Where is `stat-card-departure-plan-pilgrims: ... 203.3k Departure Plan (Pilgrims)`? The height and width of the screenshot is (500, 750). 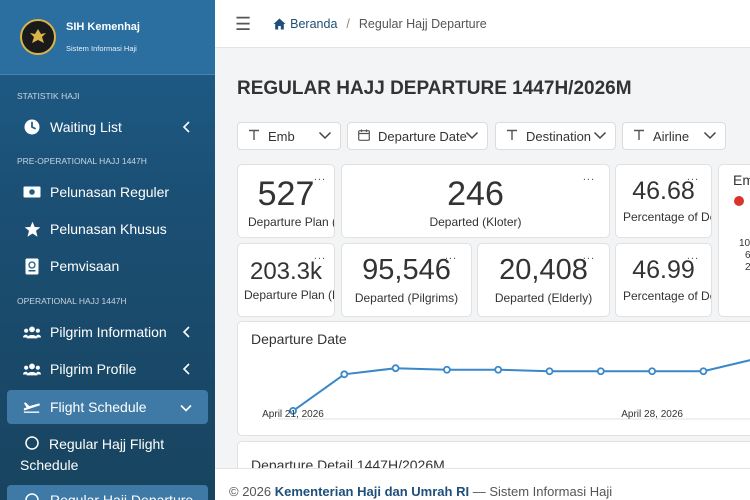
stat-card-departure-plan-pilgrims: ... 203.3k Departure Plan (Pilgrims) is located at coordinates (286, 280).